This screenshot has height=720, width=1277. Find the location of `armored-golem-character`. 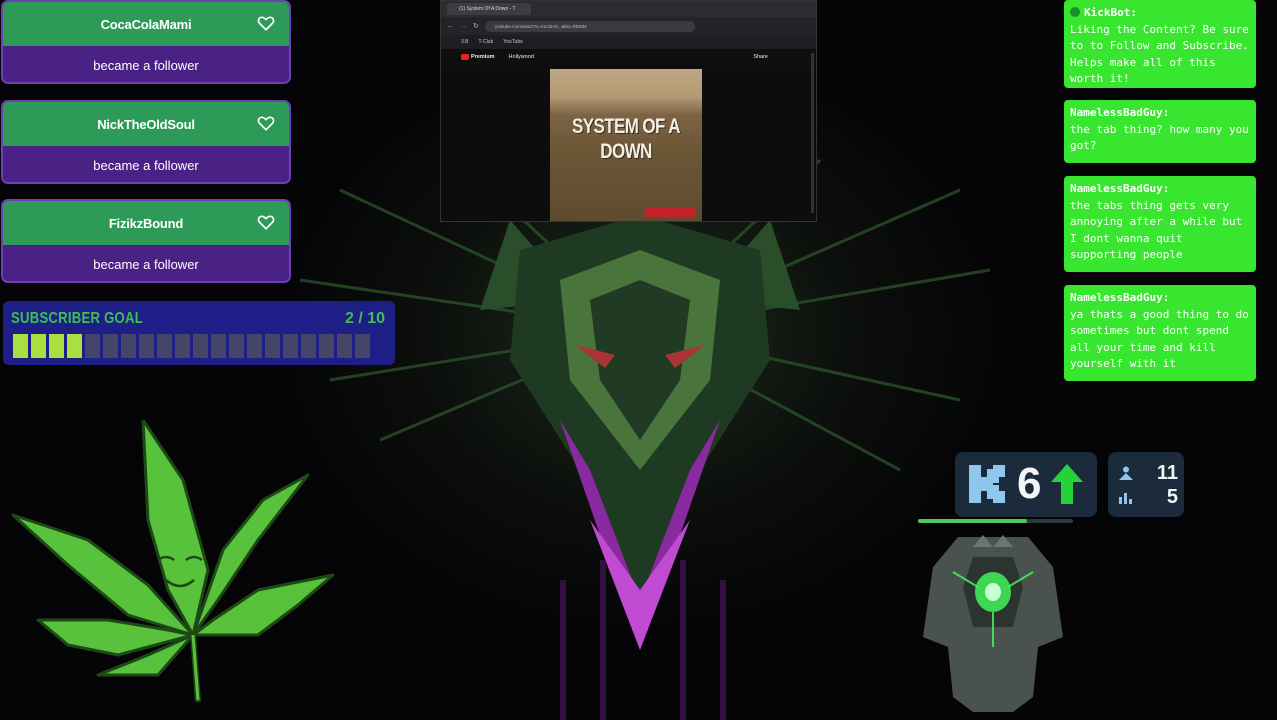

armored-golem-character is located at coordinates (993, 623).